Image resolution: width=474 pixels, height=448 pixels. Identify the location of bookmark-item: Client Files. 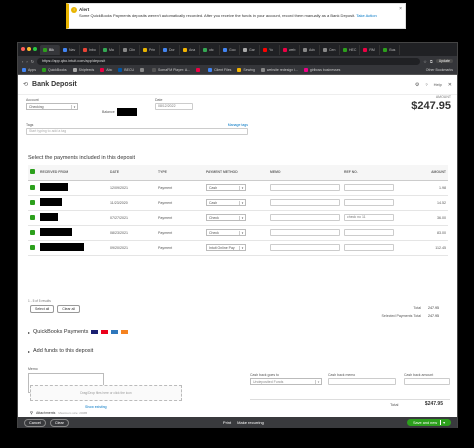
(219, 70).